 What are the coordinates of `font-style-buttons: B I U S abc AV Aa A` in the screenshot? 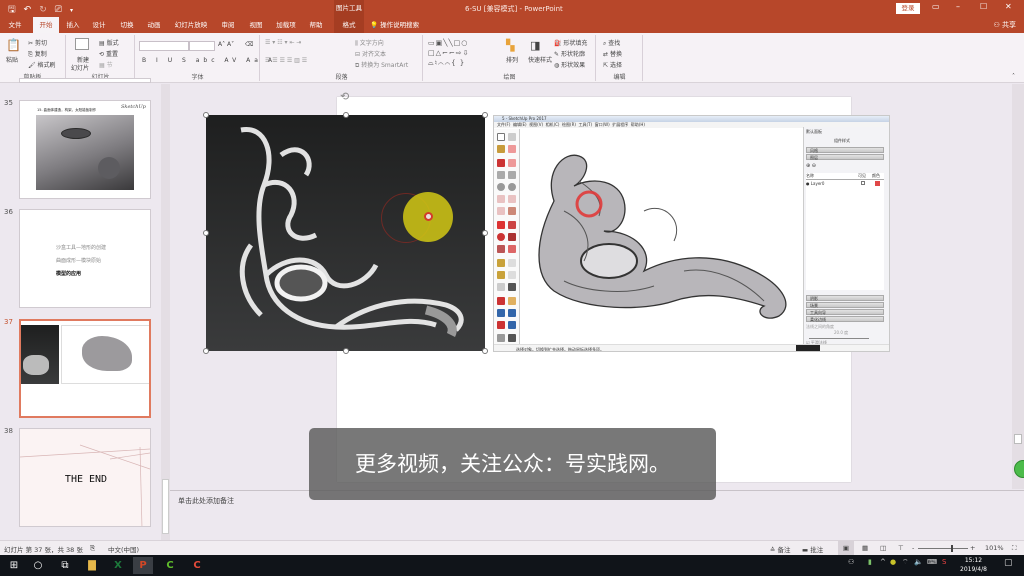 It's located at (209, 60).